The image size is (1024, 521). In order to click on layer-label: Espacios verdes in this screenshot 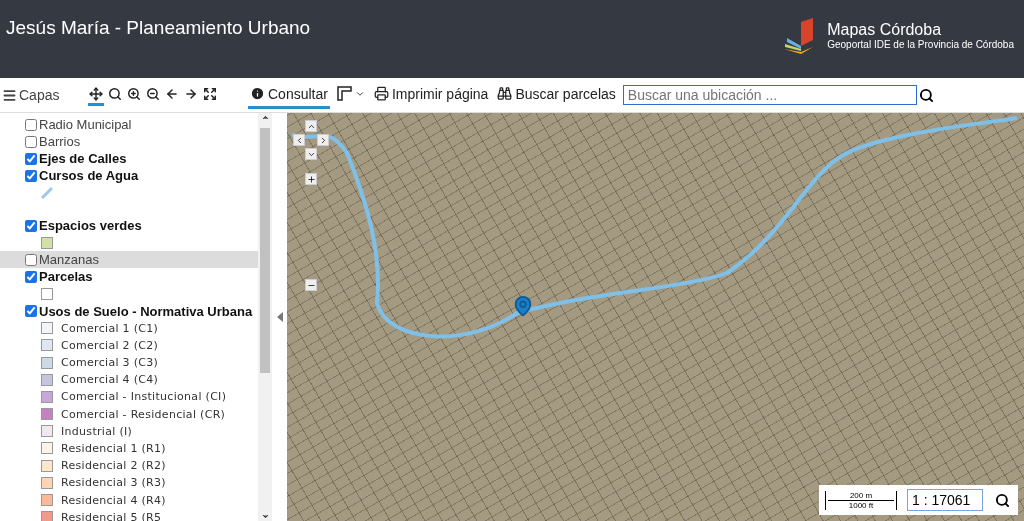, I will do `click(90, 226)`.